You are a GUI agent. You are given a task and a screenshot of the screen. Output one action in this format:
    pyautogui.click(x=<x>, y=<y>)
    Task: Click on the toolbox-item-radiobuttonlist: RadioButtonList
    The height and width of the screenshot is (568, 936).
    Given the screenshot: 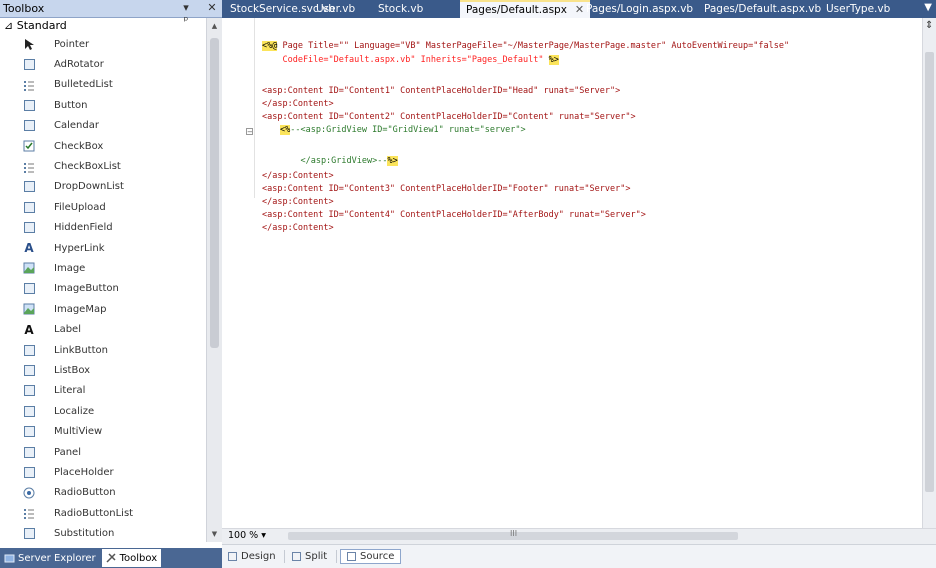 What is the action you would take?
    pyautogui.click(x=103, y=513)
    